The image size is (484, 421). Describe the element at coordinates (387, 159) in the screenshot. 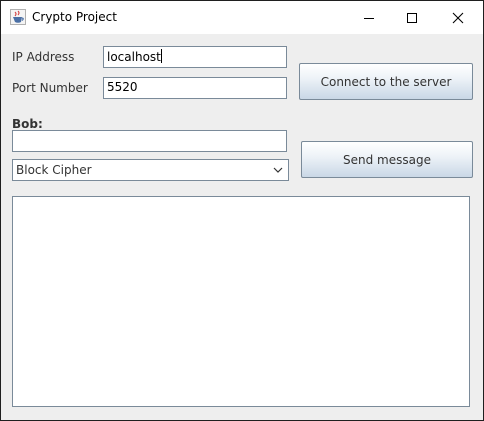

I see `send-message-button: Send message` at that location.